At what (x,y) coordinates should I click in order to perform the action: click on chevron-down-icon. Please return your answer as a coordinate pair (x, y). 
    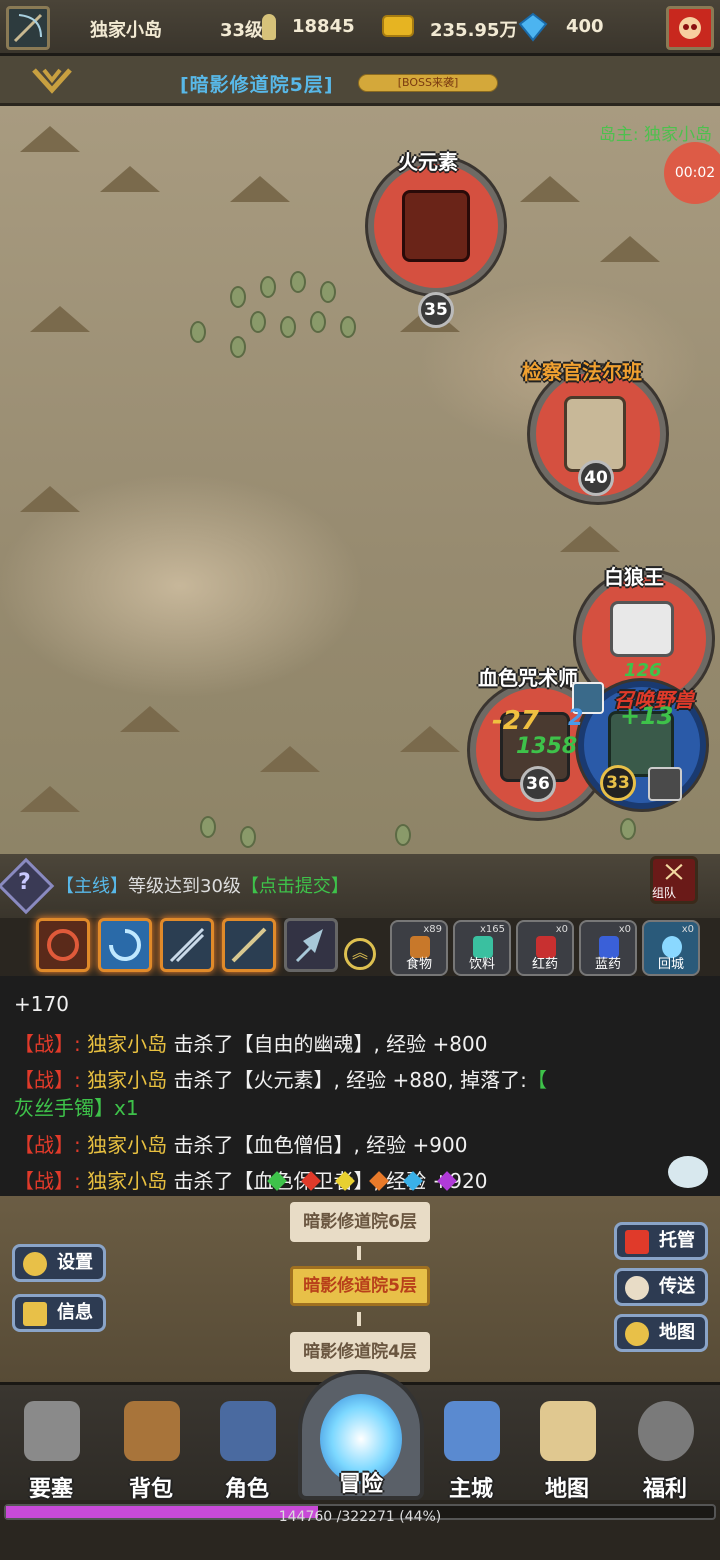
    Looking at the image, I should click on (52, 81).